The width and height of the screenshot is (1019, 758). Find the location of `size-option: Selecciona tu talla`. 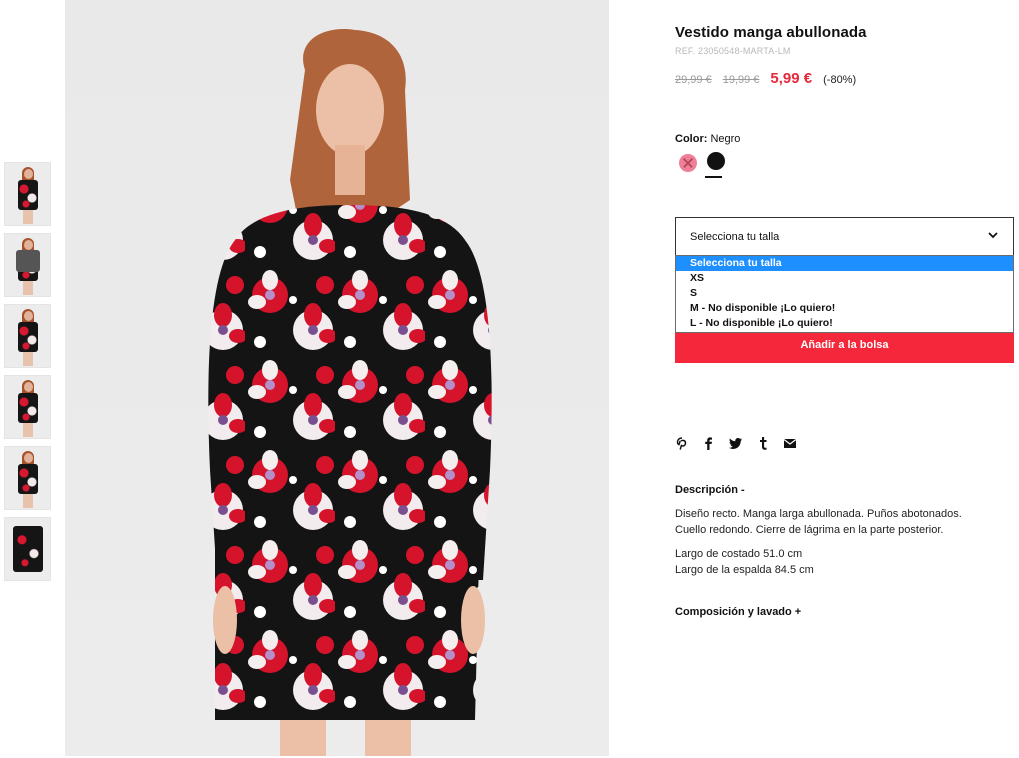

size-option: Selecciona tu talla is located at coordinates (844, 263).